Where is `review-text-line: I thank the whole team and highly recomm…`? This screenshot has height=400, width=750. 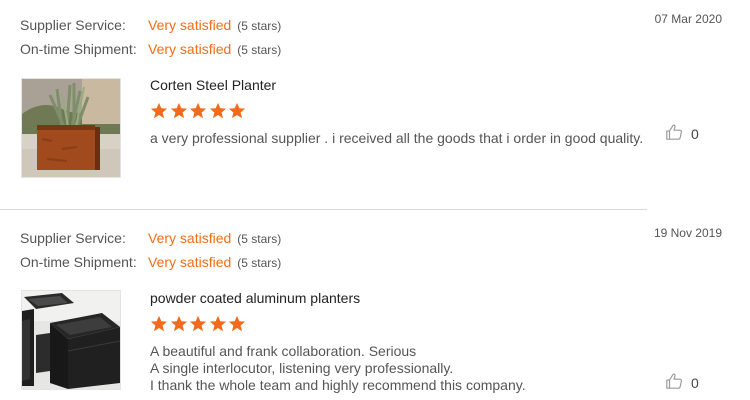 review-text-line: I thank the whole team and highly recomm… is located at coordinates (338, 385).